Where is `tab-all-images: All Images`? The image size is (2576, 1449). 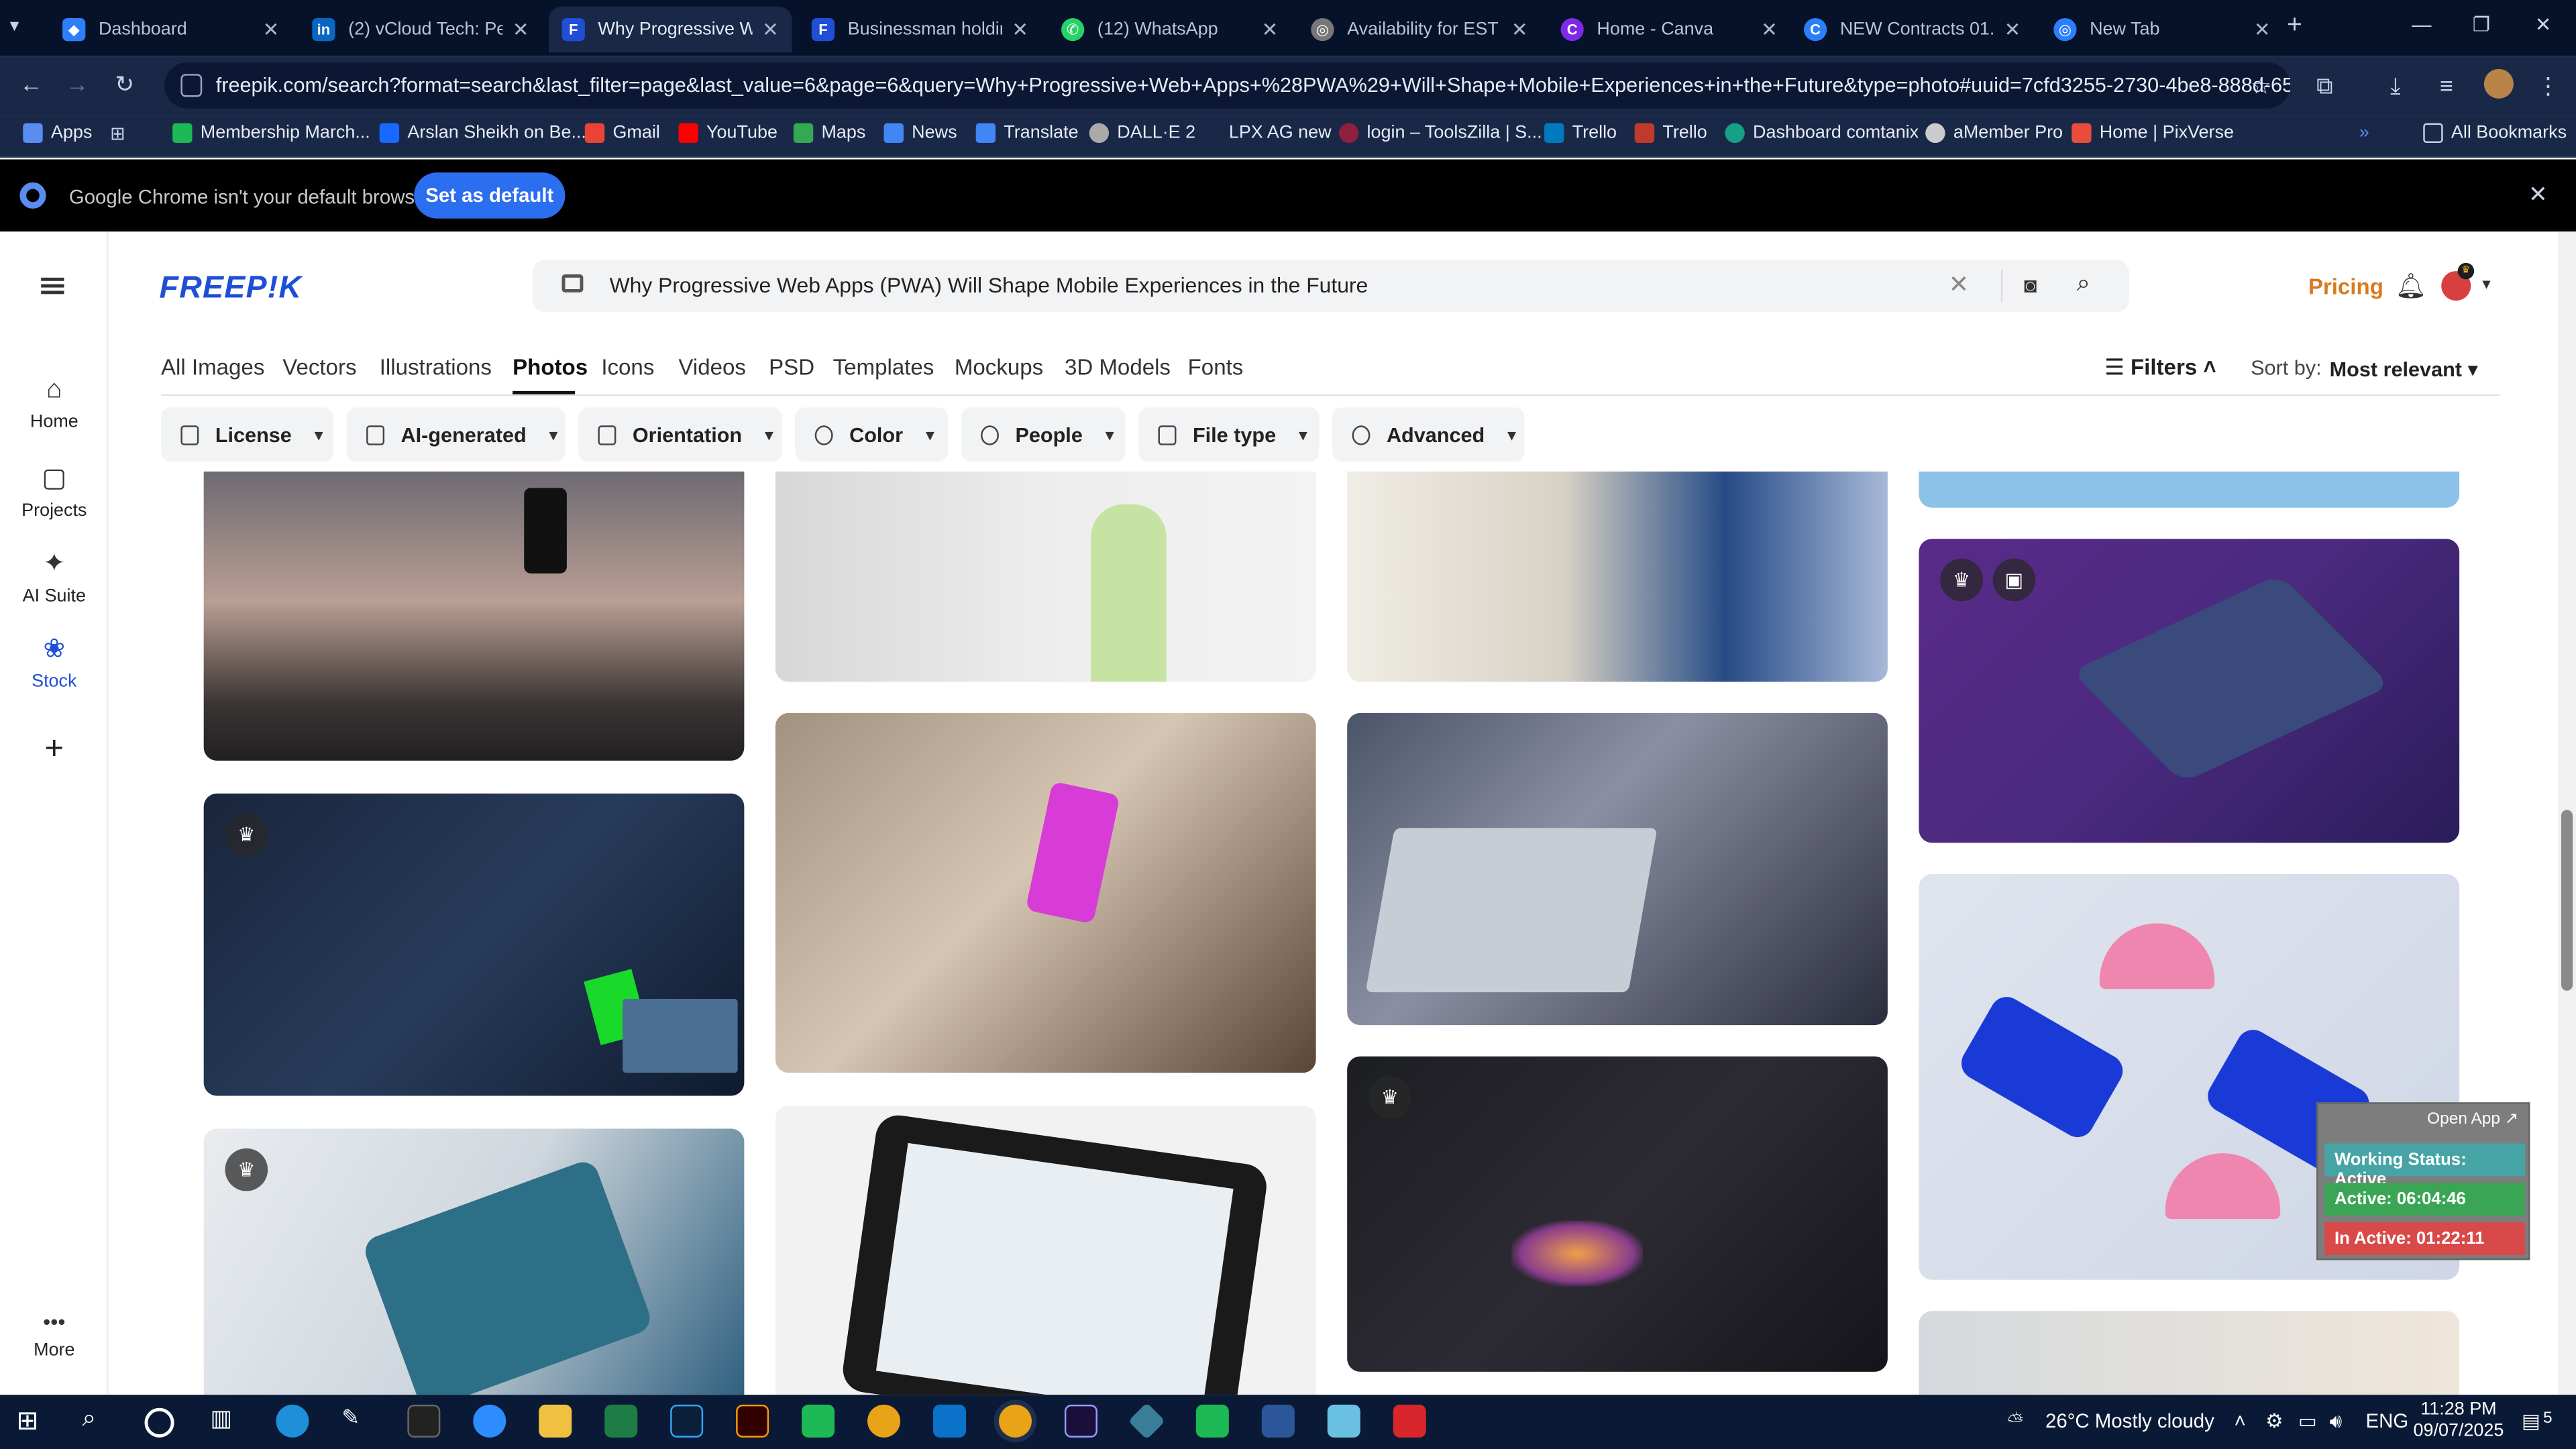 tab-all-images: All Images is located at coordinates (212, 367).